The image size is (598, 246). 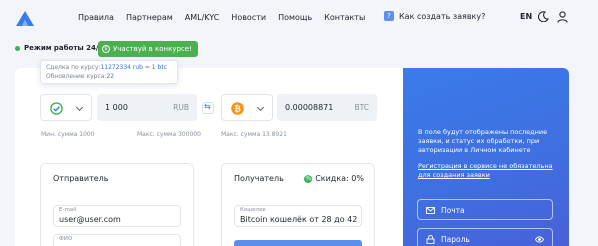 I want to click on give-currency-code: RUB, so click(x=181, y=107).